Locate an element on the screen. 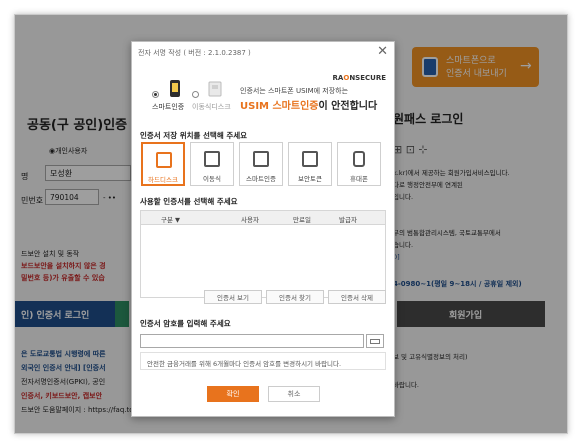 The image size is (582, 446). location-mobile-phone: 휴대폰 is located at coordinates (359, 164).